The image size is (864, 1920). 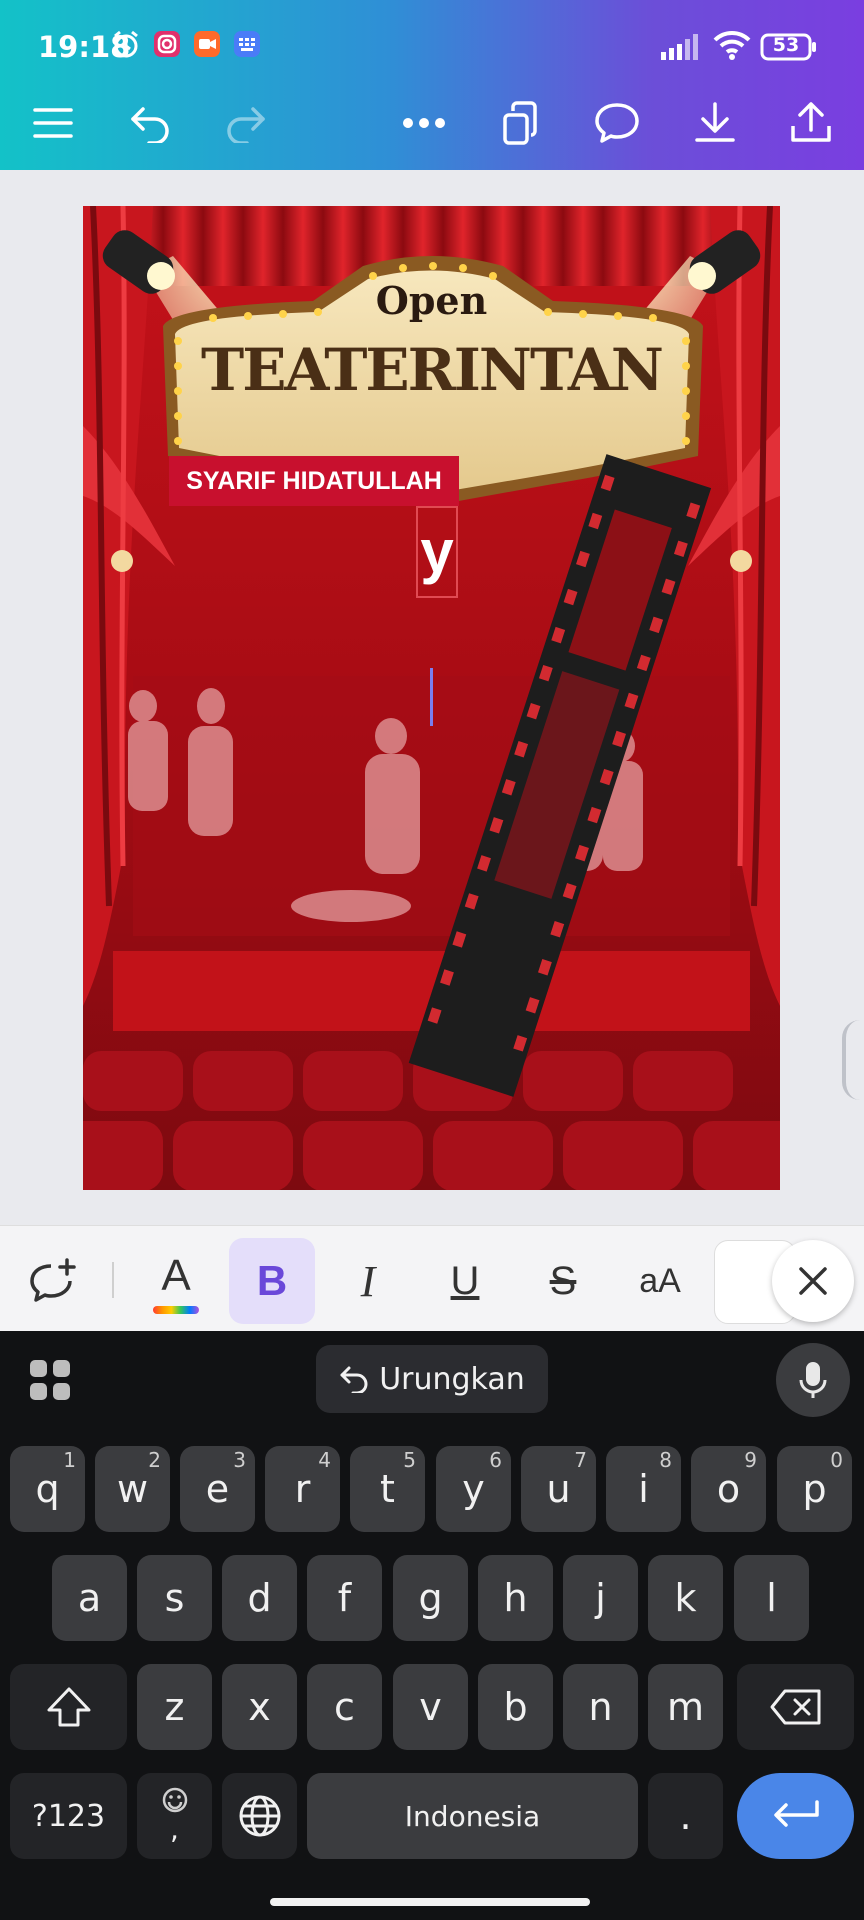 I want to click on backspace-key, so click(x=795, y=1707).